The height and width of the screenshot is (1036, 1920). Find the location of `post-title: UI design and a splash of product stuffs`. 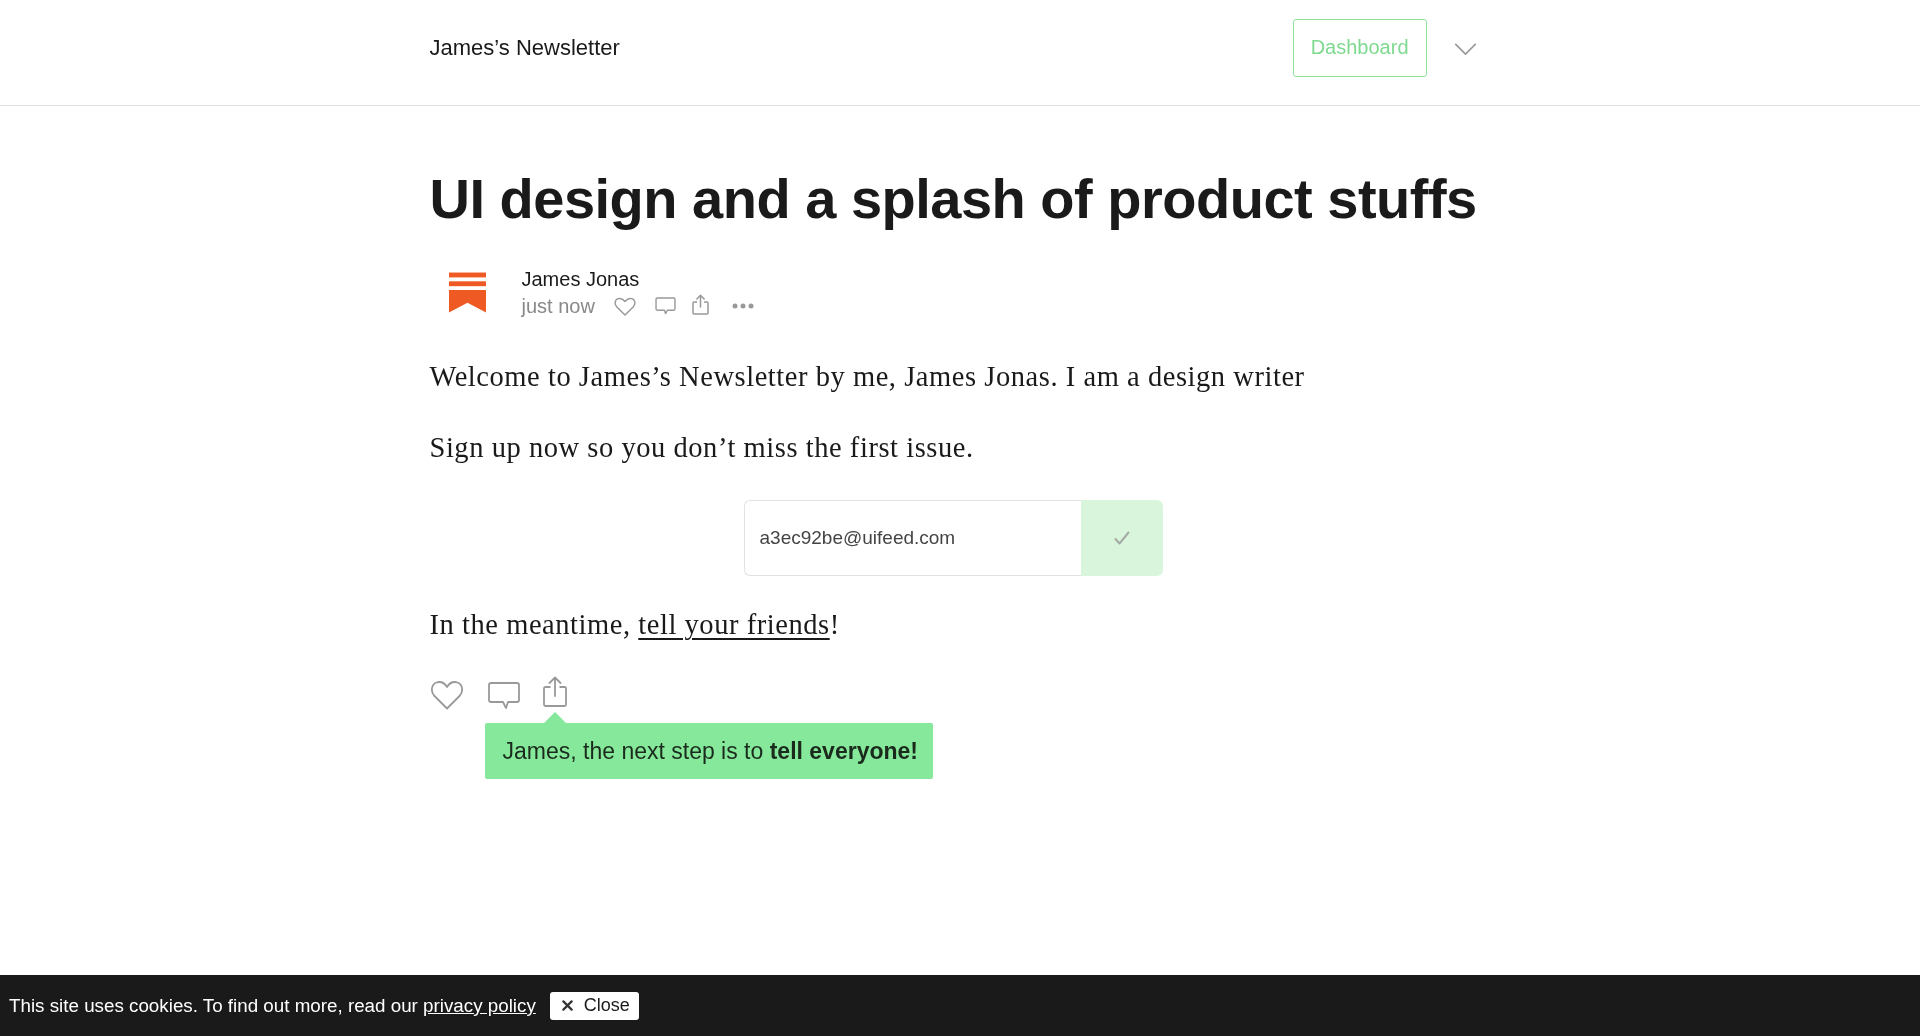

post-title: UI design and a splash of product stuffs is located at coordinates (953, 199).